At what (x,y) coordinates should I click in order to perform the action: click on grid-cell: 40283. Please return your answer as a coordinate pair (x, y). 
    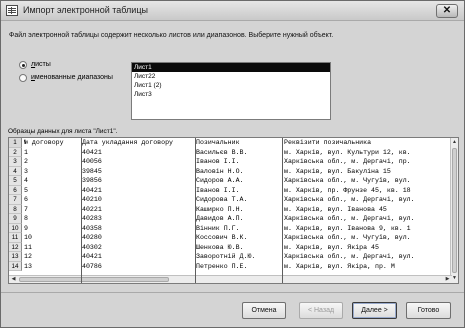
    Looking at the image, I should click on (92, 218).